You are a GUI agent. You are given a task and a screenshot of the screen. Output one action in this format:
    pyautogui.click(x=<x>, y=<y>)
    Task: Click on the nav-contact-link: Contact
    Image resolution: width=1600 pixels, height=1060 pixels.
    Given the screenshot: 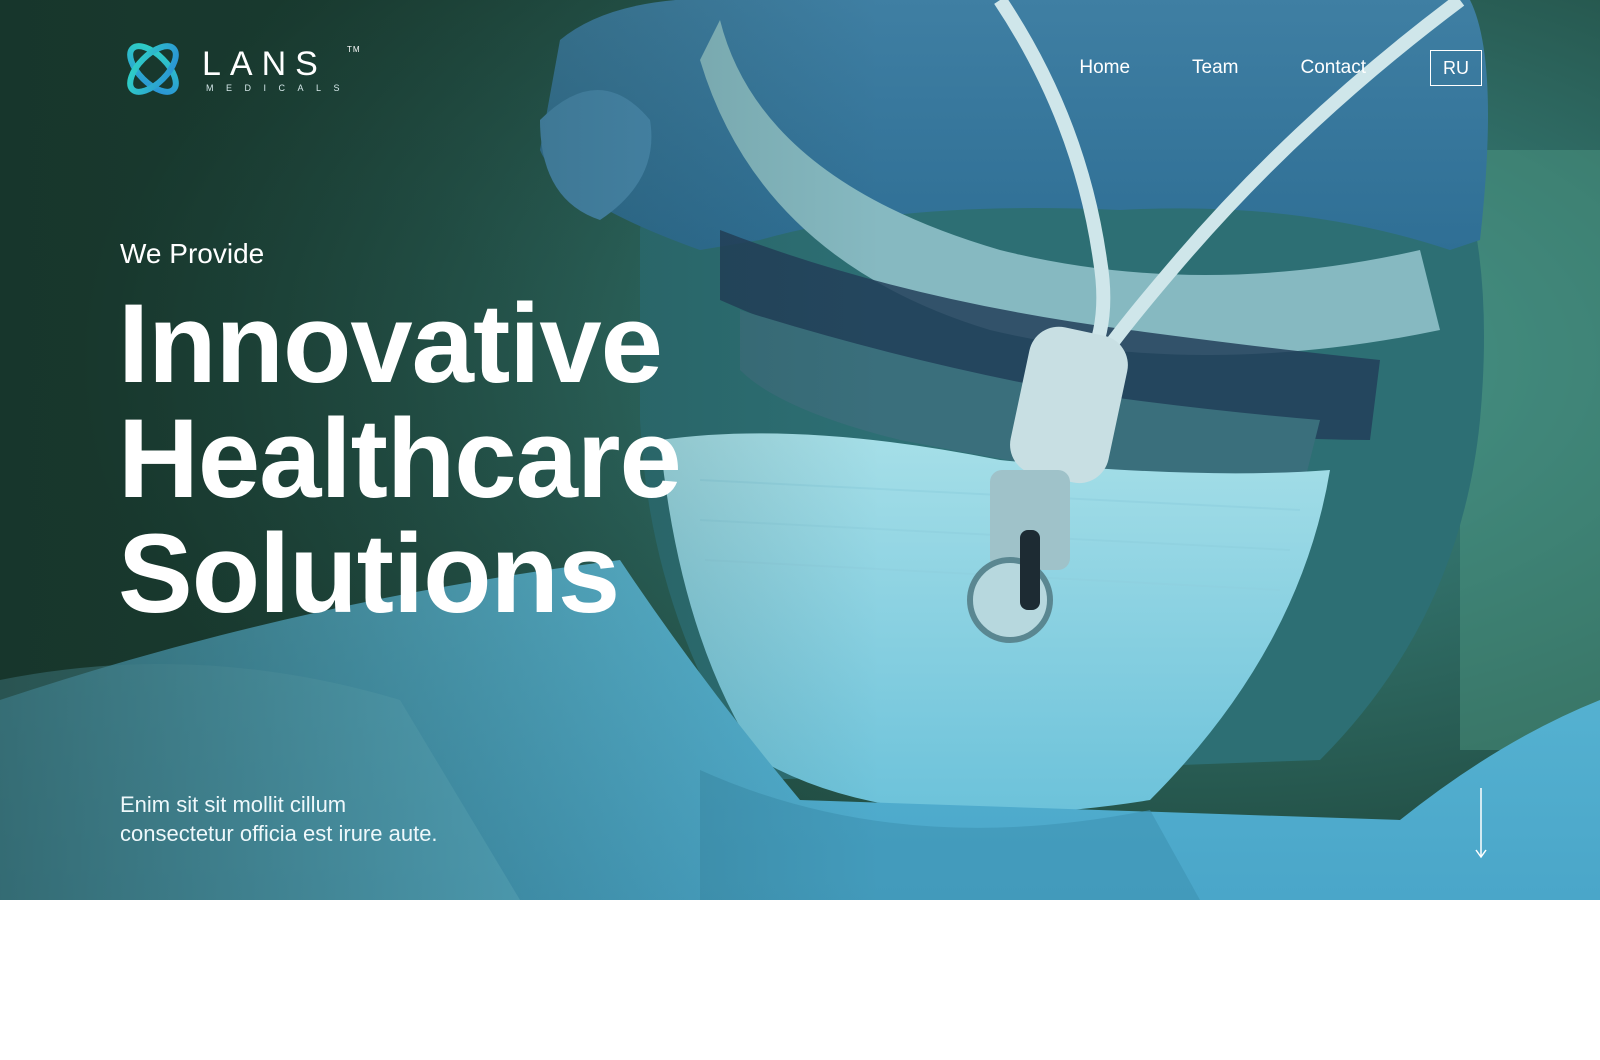 What is the action you would take?
    pyautogui.click(x=1333, y=68)
    